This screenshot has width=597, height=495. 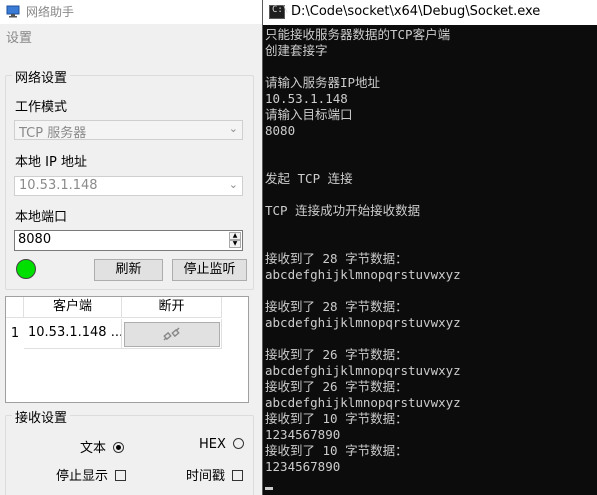 What do you see at coordinates (53, 133) in the screenshot?
I see `work-mode-value: TCP 服务器` at bounding box center [53, 133].